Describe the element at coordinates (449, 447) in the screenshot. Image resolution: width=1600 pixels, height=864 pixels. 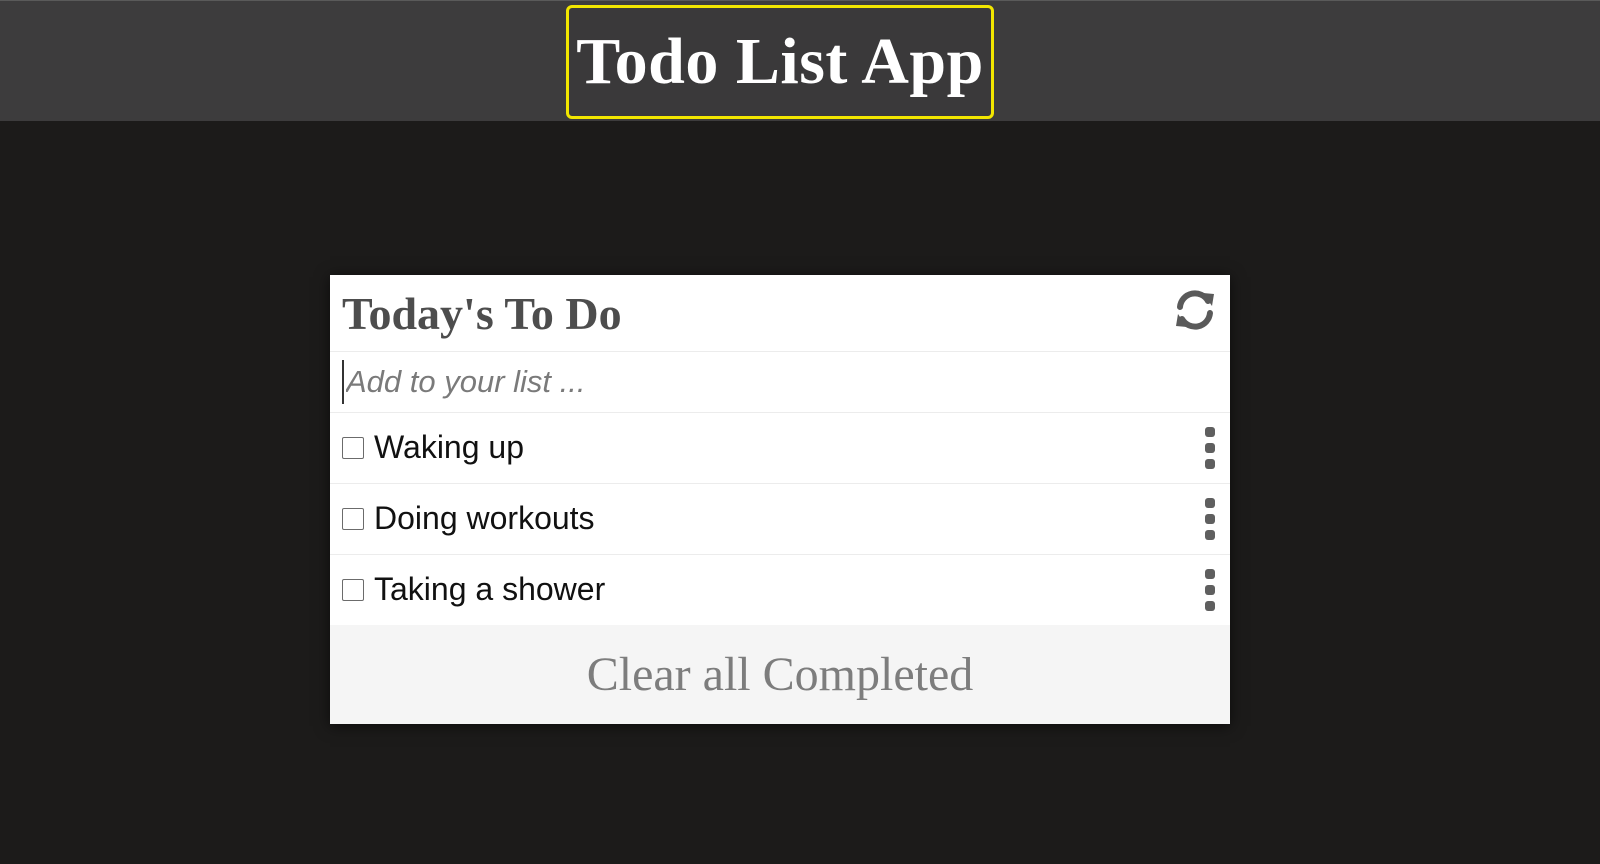
I see `todo-text: Waking up` at that location.